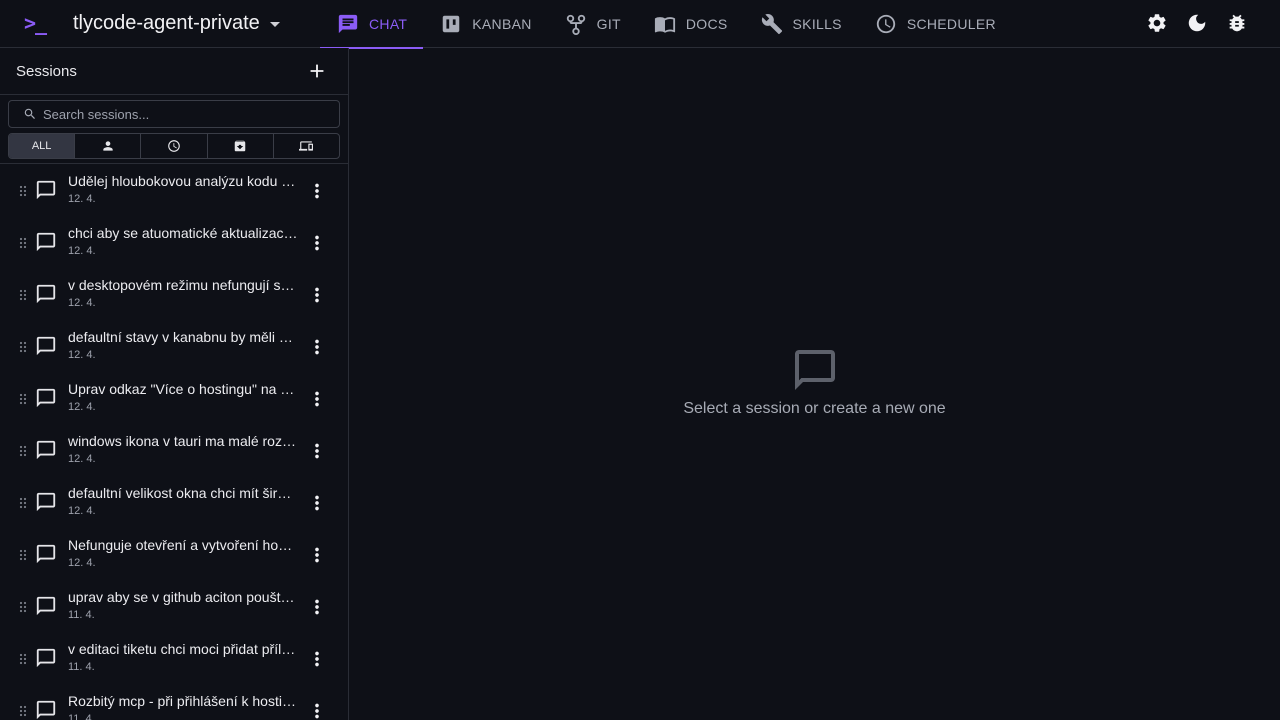 This screenshot has width=1280, height=720. I want to click on debug-button, so click(1237, 23).